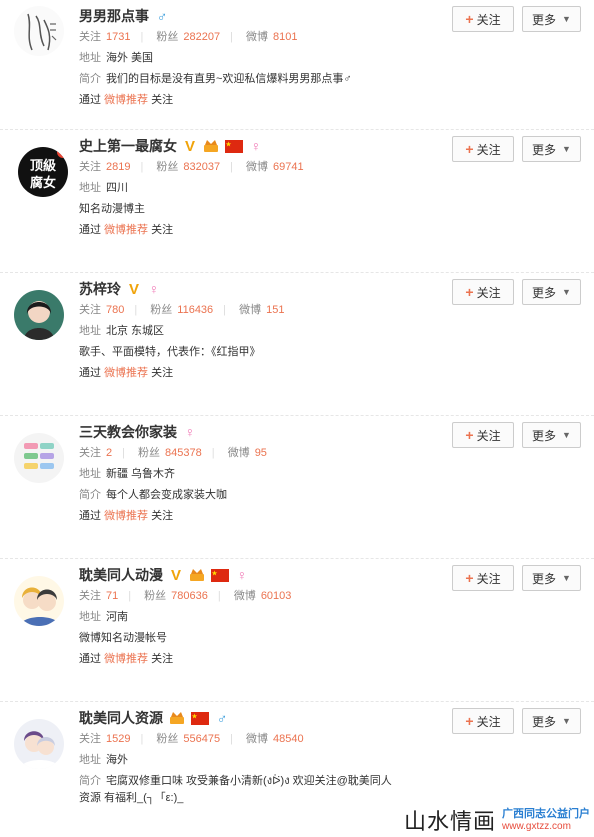 The image size is (594, 837). Describe the element at coordinates (201, 167) in the screenshot. I see `fans-count: 832037` at that location.